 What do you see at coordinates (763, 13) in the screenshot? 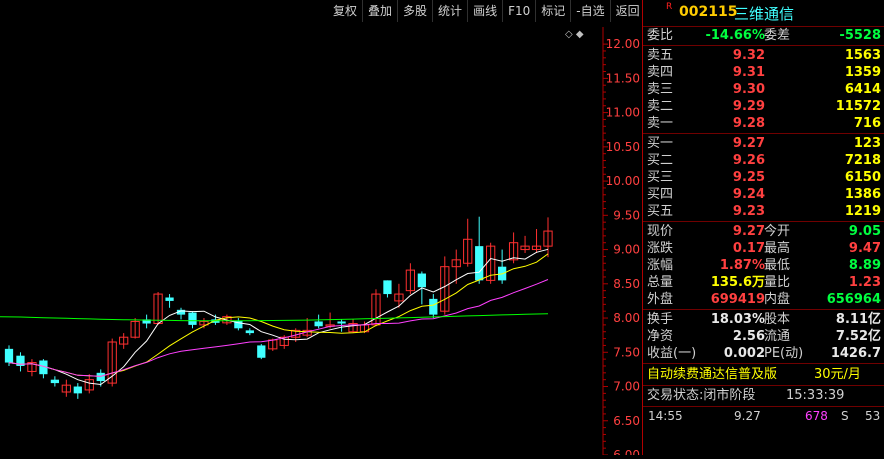
I see `stock-header: R 002115 三维通信` at bounding box center [763, 13].